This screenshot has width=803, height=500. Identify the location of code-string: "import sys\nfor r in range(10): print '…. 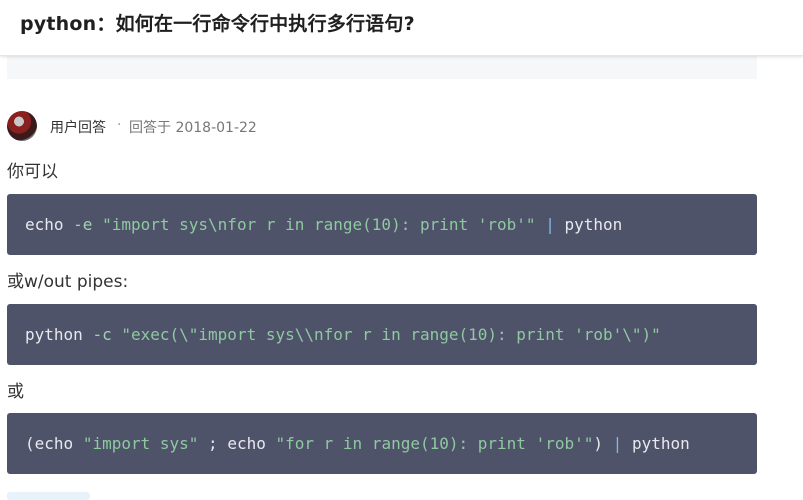
(319, 224).